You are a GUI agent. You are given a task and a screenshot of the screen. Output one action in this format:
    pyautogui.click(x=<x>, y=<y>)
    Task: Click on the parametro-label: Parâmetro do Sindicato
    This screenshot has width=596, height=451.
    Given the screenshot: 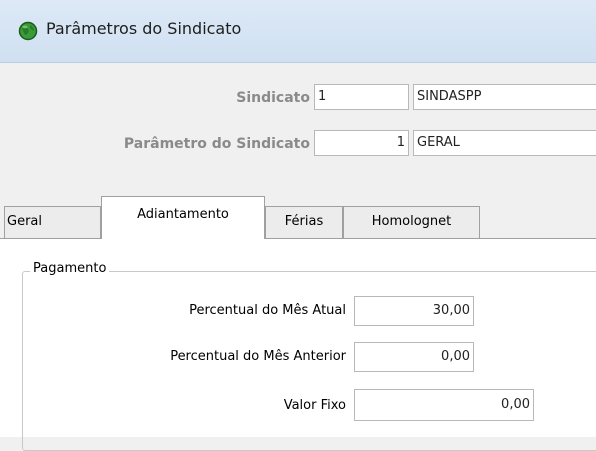 What is the action you would take?
    pyautogui.click(x=216, y=144)
    